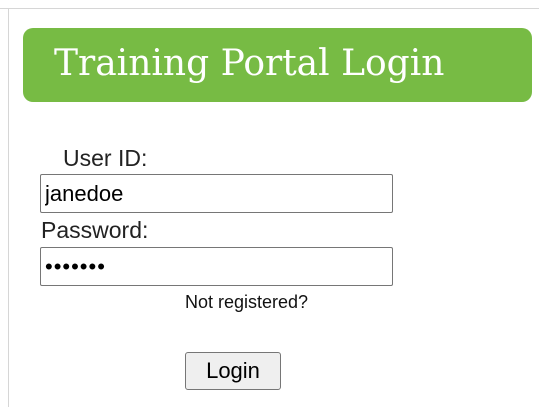 This screenshot has width=539, height=407. What do you see at coordinates (249, 63) in the screenshot?
I see `page-title: Training Portal Login` at bounding box center [249, 63].